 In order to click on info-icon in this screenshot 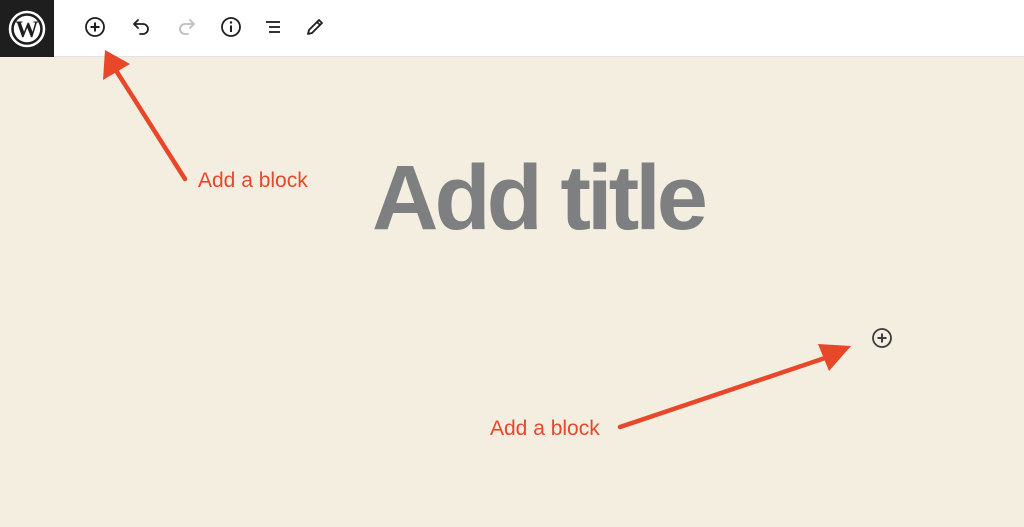, I will do `click(231, 27)`.